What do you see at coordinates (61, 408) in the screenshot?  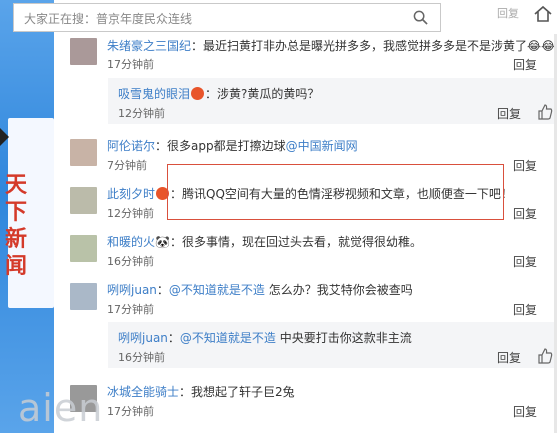 I see `watermark: aien` at bounding box center [61, 408].